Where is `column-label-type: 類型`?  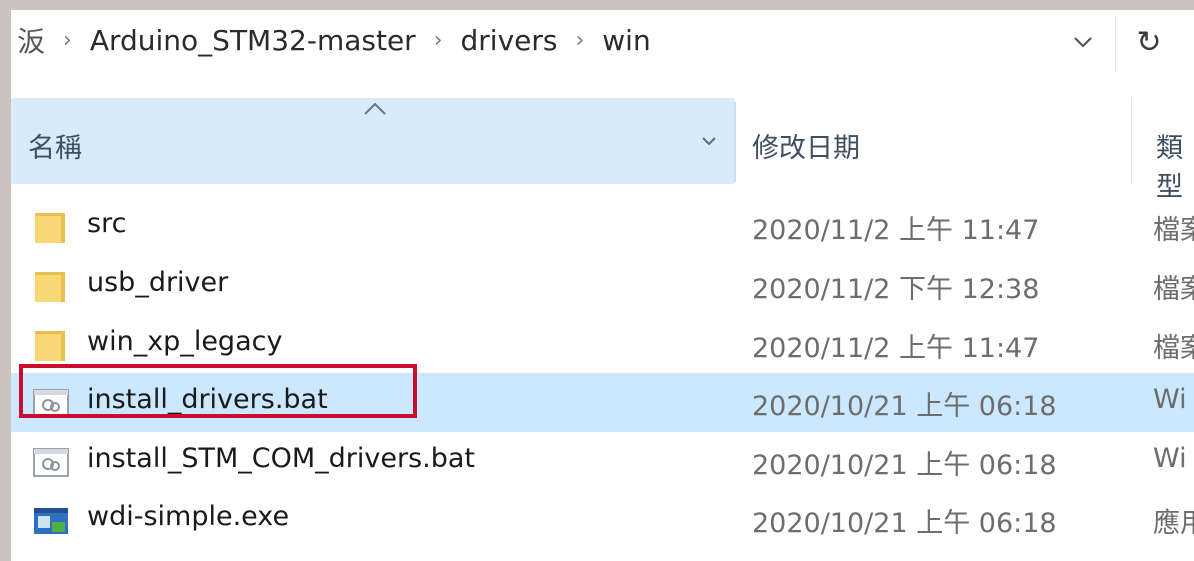 column-label-type: 類型 is located at coordinates (1175, 165).